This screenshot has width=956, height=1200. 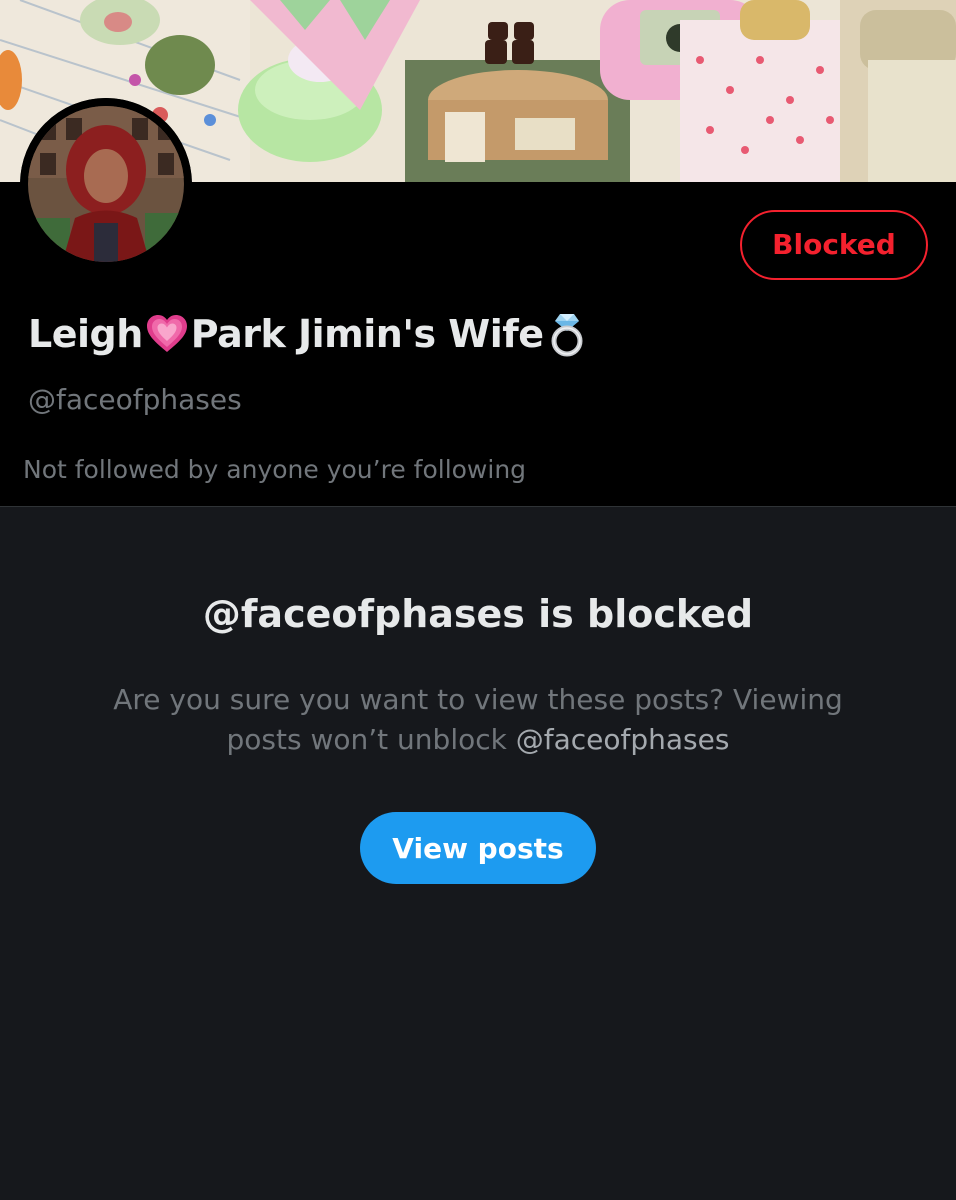 I want to click on blocked-button: Blocked, so click(x=834, y=245).